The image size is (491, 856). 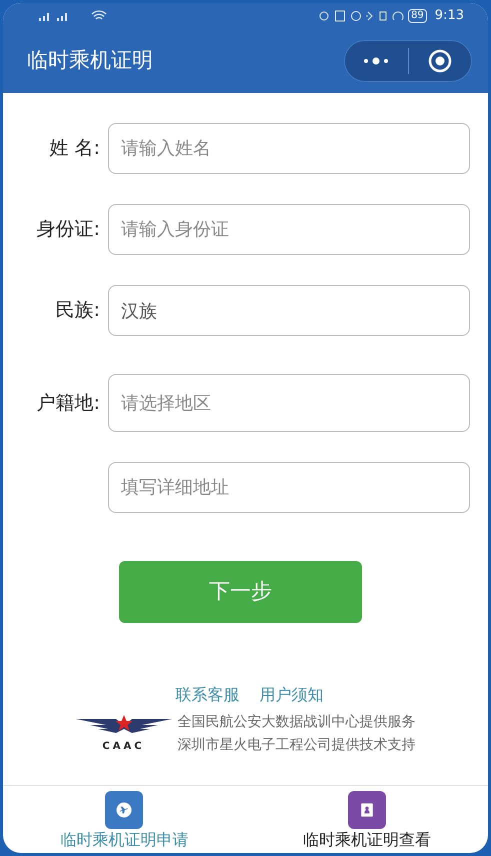 What do you see at coordinates (75, 149) in the screenshot?
I see `field-label: 姓 名:` at bounding box center [75, 149].